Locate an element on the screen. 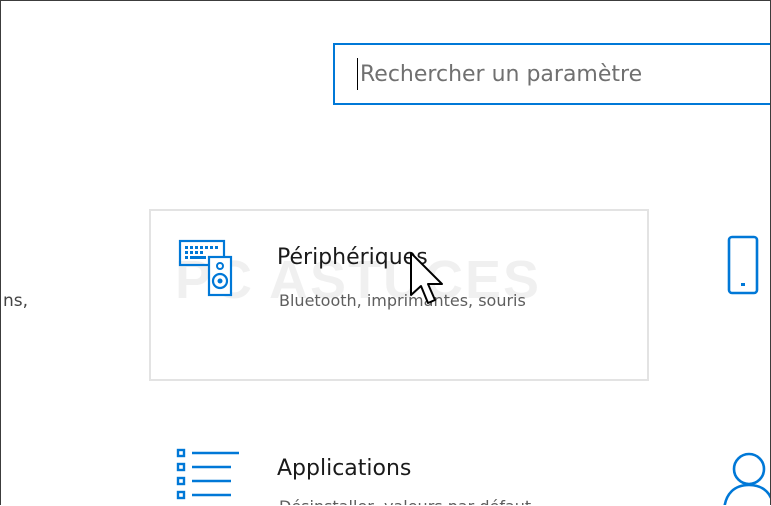 The image size is (771, 506). search-box is located at coordinates (551, 74).